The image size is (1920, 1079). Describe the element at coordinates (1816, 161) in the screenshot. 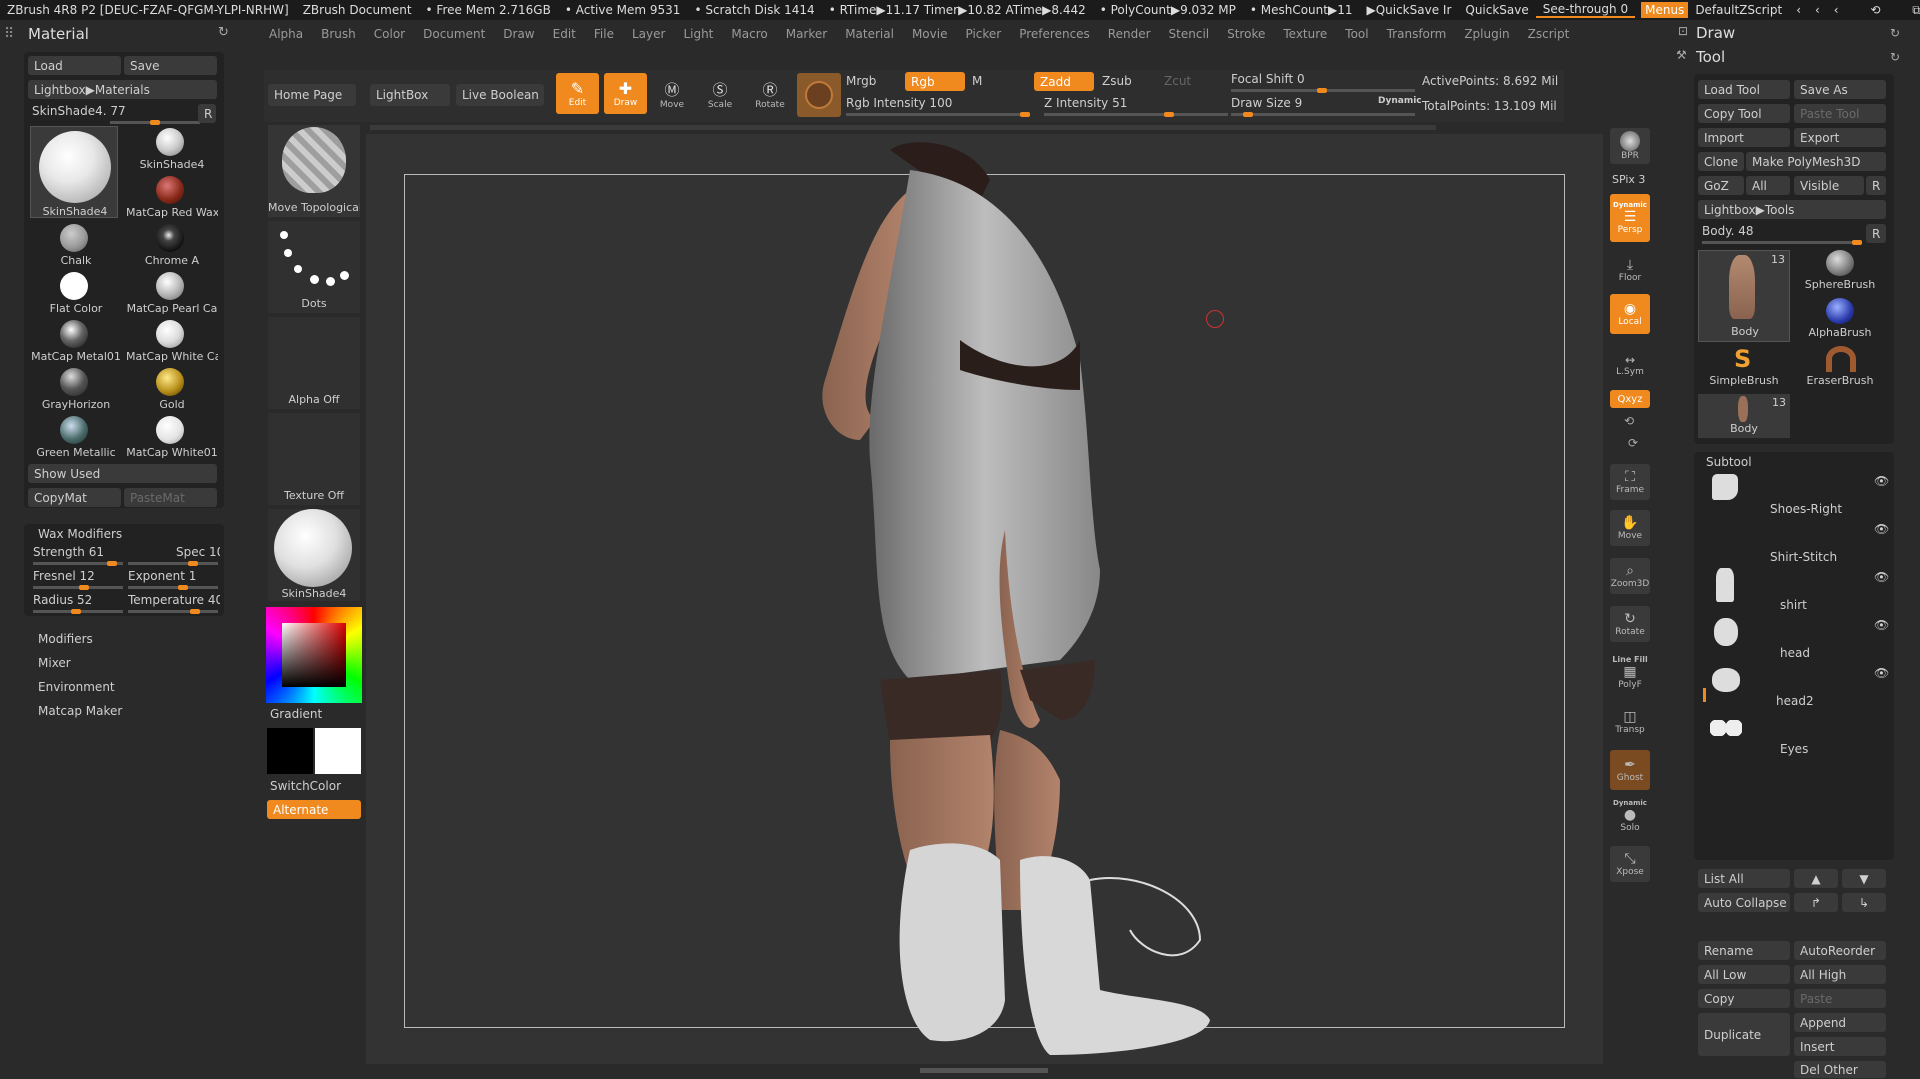

I see `make-polymesh-button: Make PolyMesh3D` at that location.